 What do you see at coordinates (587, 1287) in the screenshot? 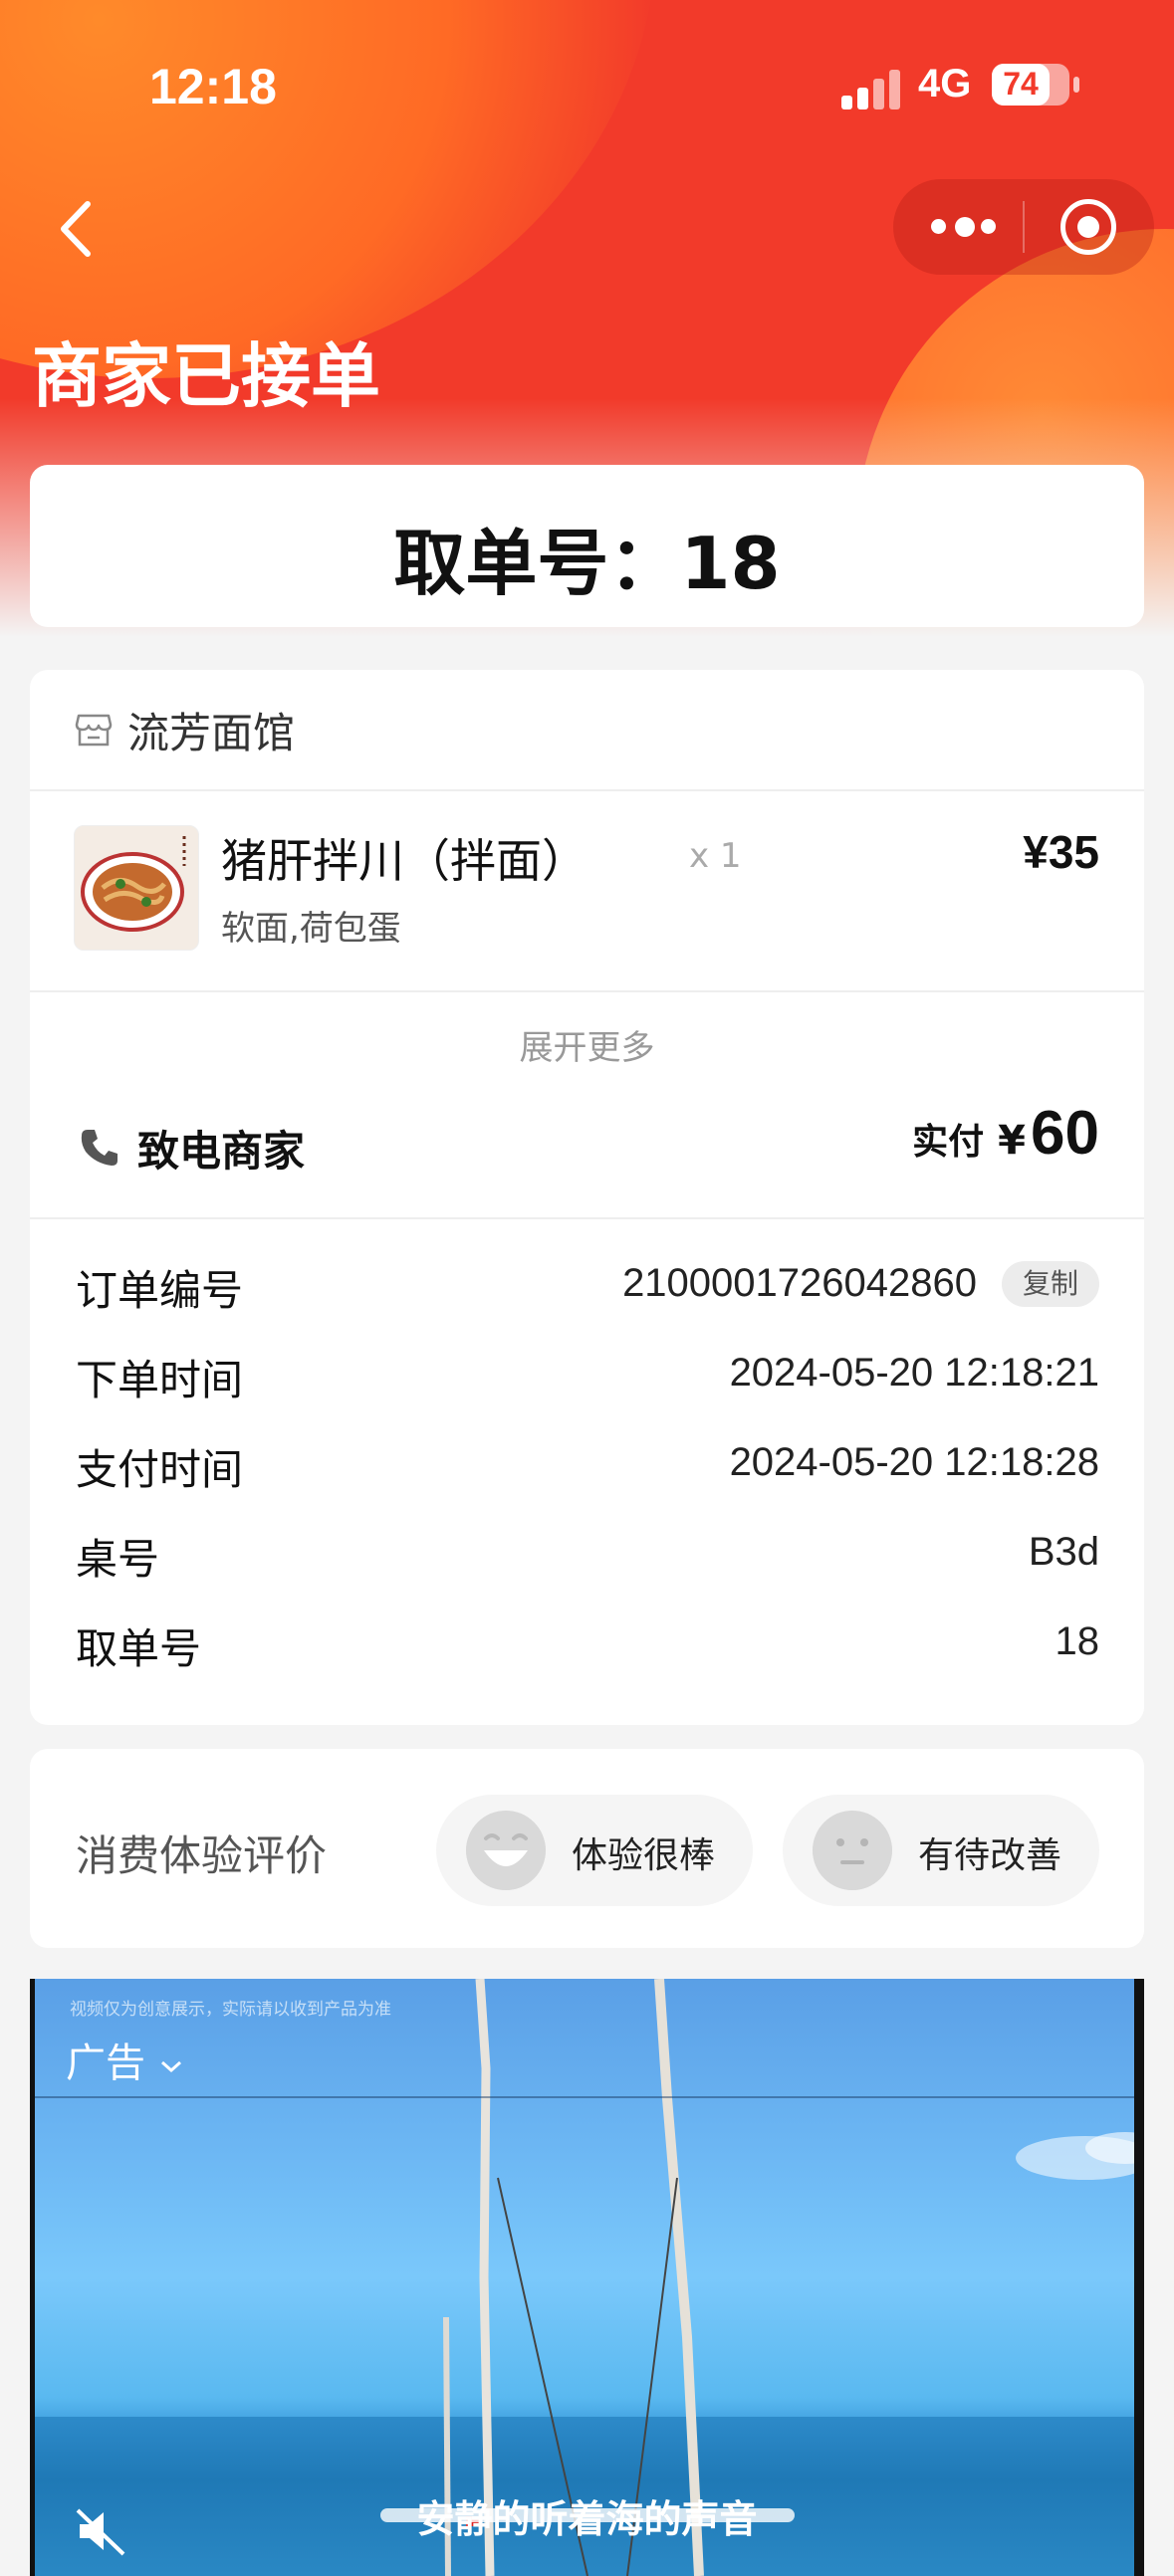
I see `detail-order-no: 订单编号 2100001726042860 复制` at bounding box center [587, 1287].